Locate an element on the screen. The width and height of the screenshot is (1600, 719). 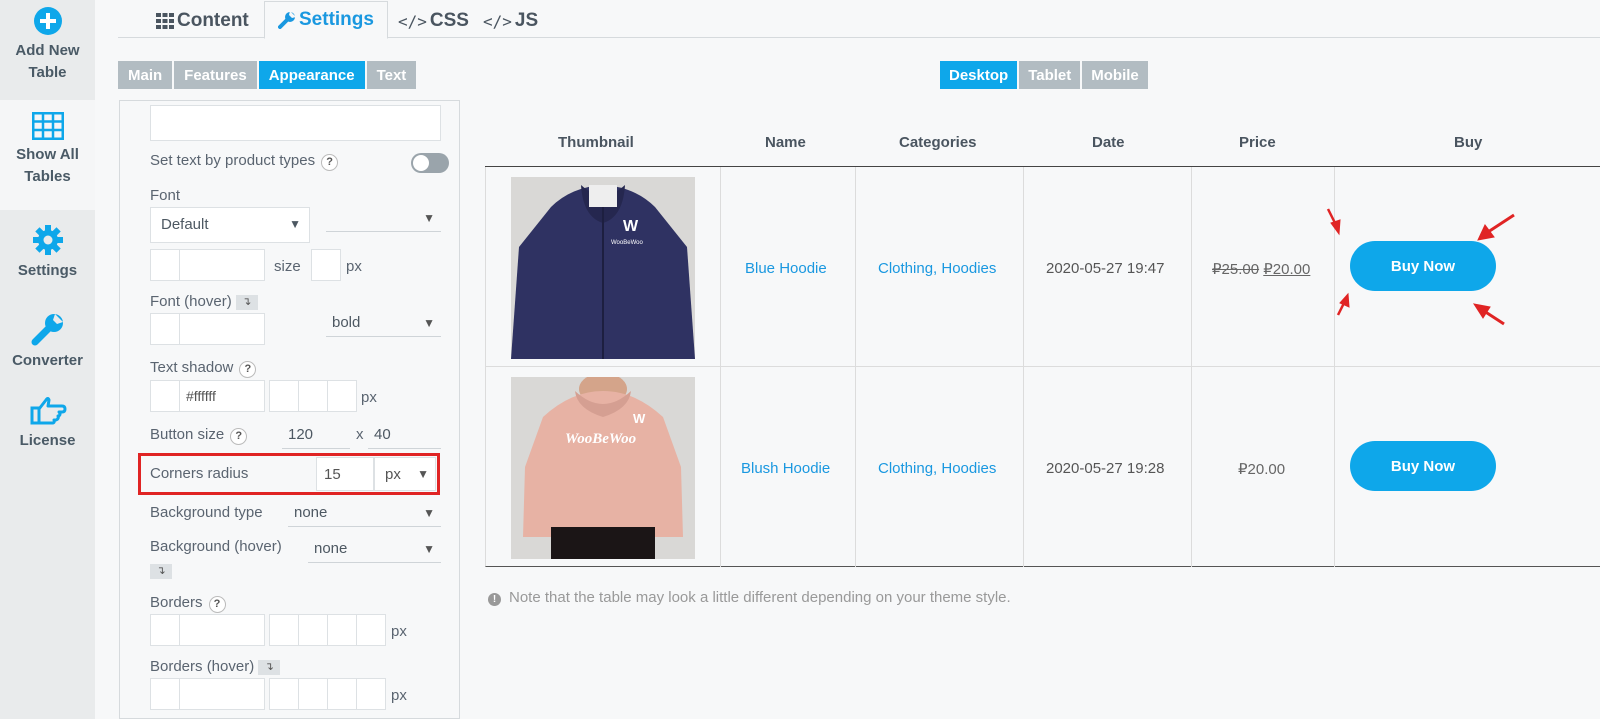
border-hover-bottom-input is located at coordinates (342, 694).